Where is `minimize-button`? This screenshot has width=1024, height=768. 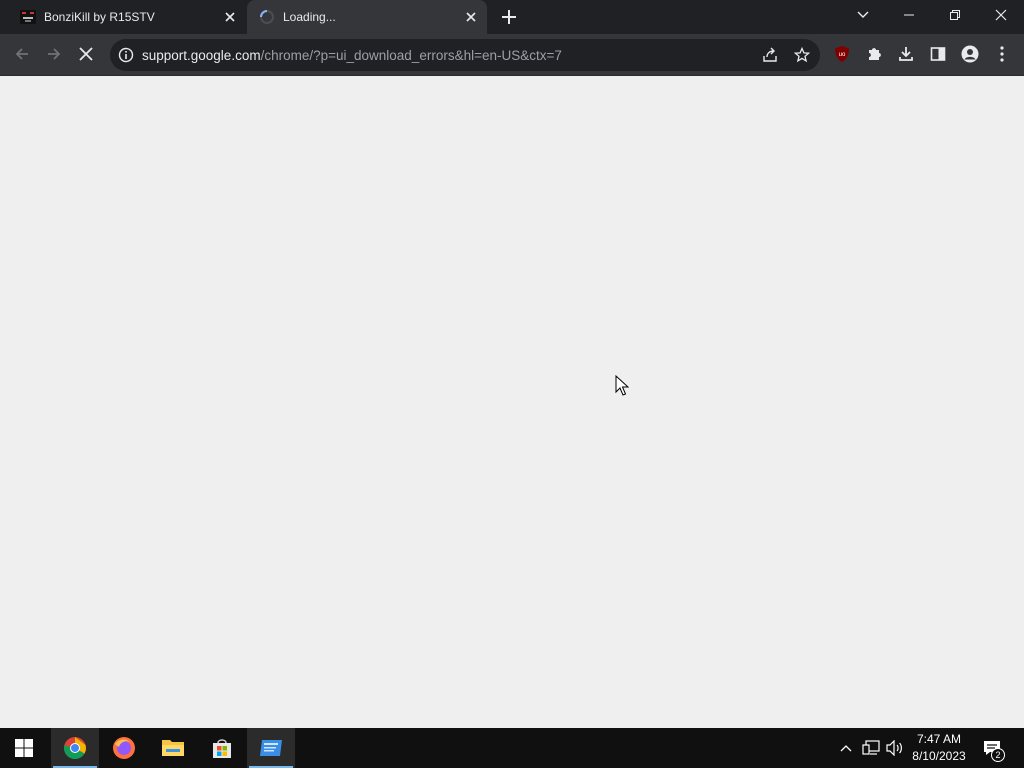 minimize-button is located at coordinates (909, 15).